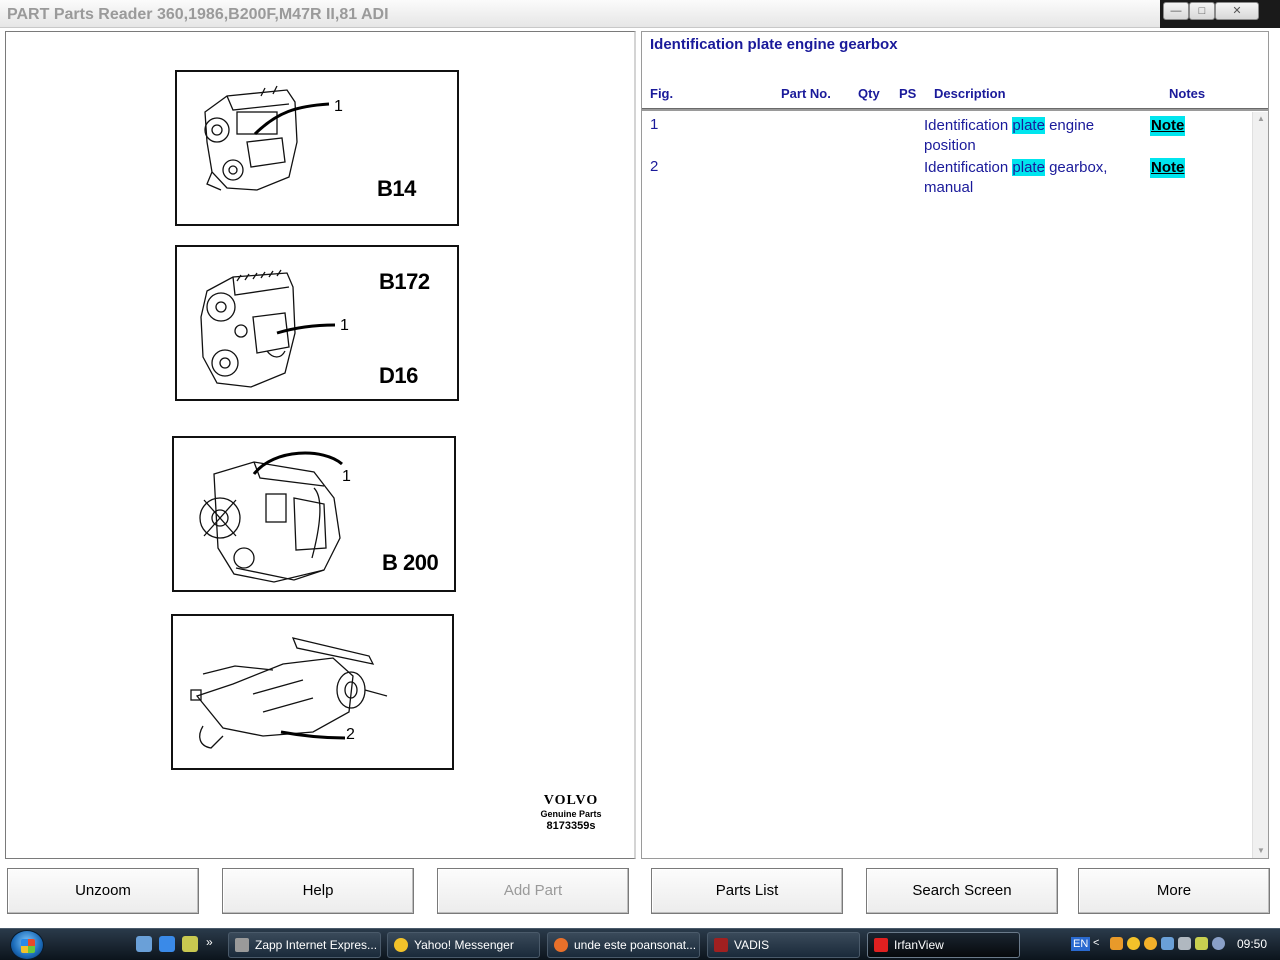 This screenshot has width=1280, height=960. Describe the element at coordinates (1081, 944) in the screenshot. I see `language-indicator: EN` at that location.